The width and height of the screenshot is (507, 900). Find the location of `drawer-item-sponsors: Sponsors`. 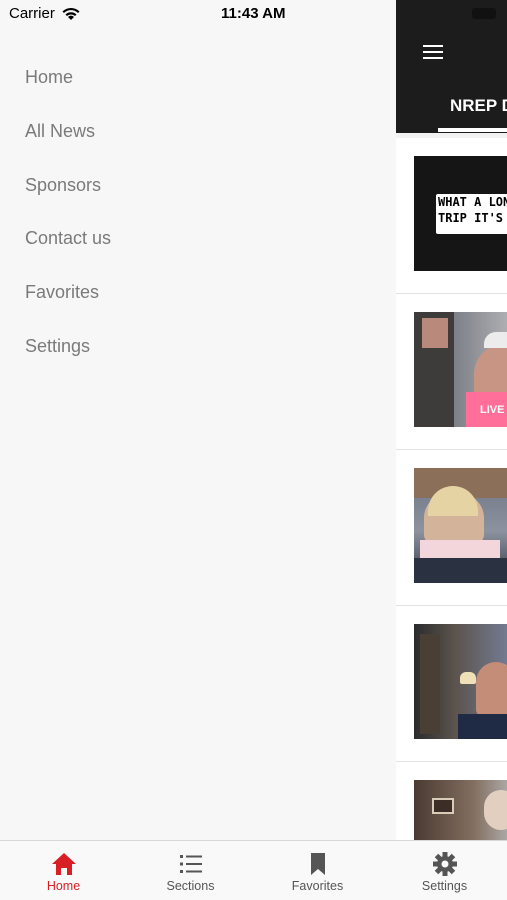

drawer-item-sponsors: Sponsors is located at coordinates (68, 199).